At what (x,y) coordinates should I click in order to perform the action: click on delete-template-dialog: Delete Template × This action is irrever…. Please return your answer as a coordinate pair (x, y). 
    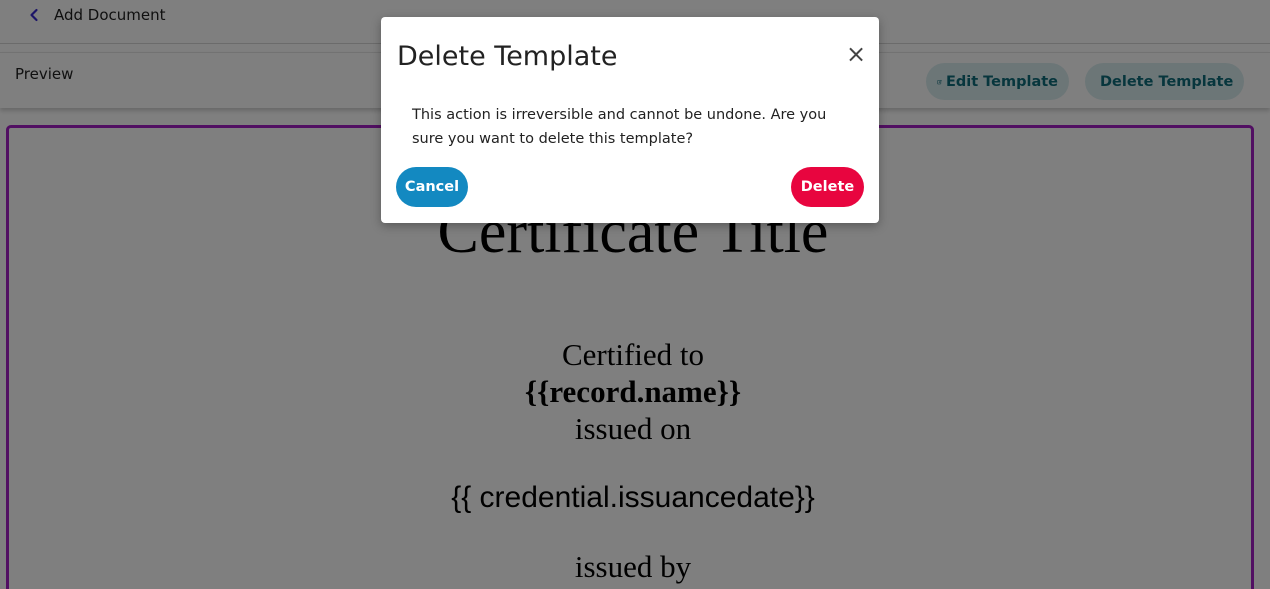
    Looking at the image, I should click on (630, 120).